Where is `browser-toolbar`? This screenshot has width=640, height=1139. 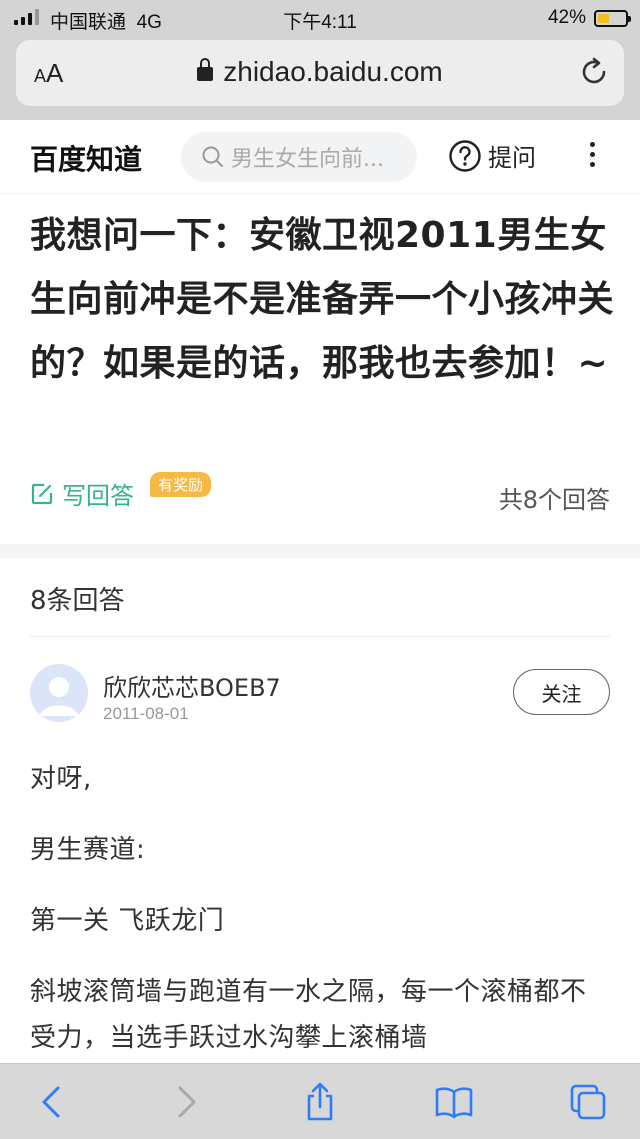 browser-toolbar is located at coordinates (320, 1101).